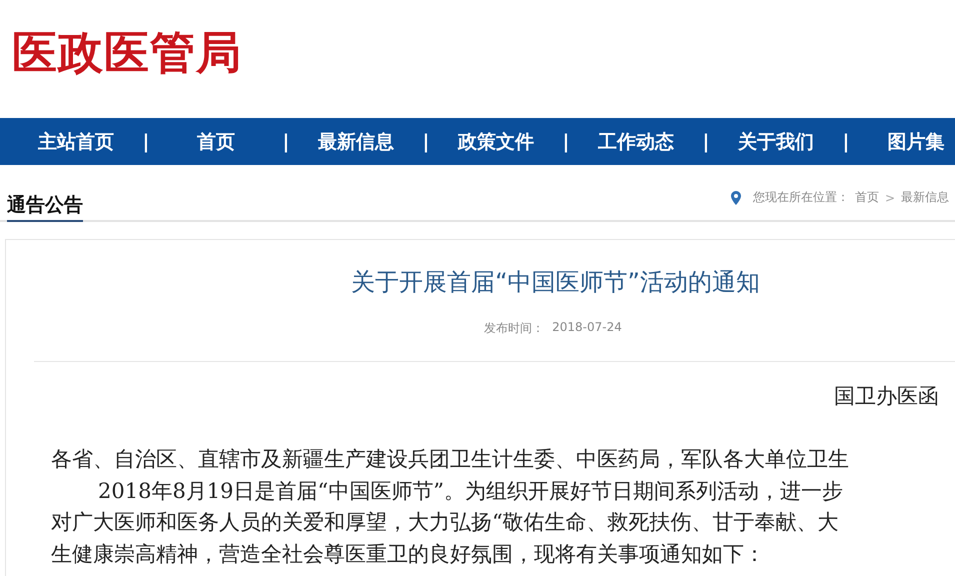  What do you see at coordinates (916, 141) in the screenshot?
I see `nav-link: 图片集` at bounding box center [916, 141].